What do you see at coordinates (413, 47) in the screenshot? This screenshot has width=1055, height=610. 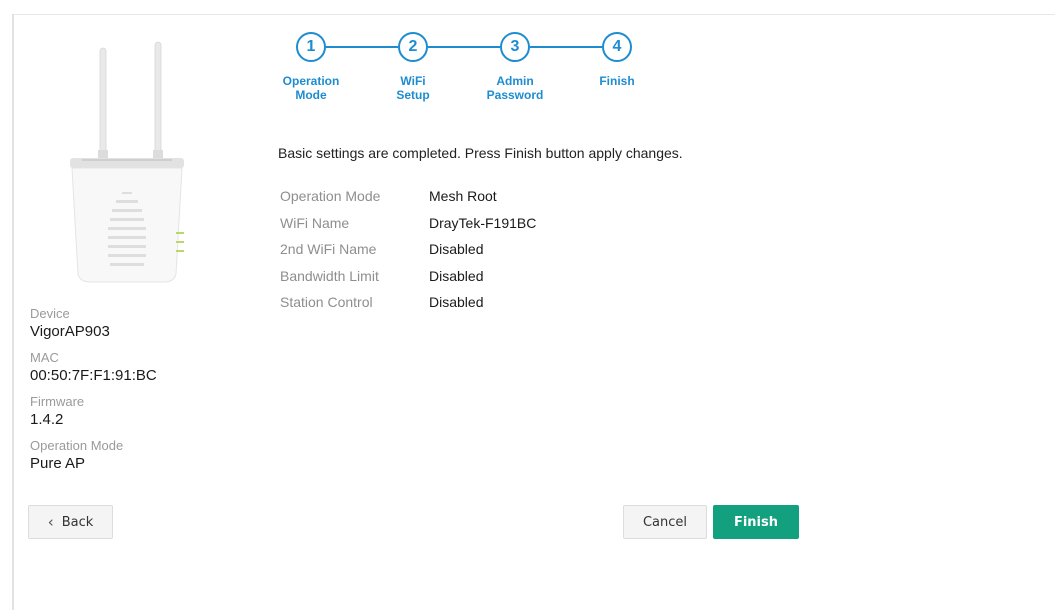 I see `step-2-circle: 2` at bounding box center [413, 47].